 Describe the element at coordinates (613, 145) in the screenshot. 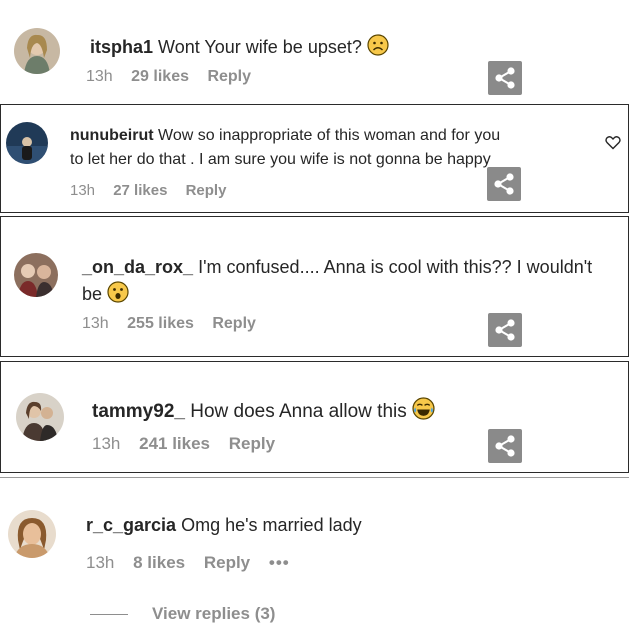

I see `heart-icon` at that location.